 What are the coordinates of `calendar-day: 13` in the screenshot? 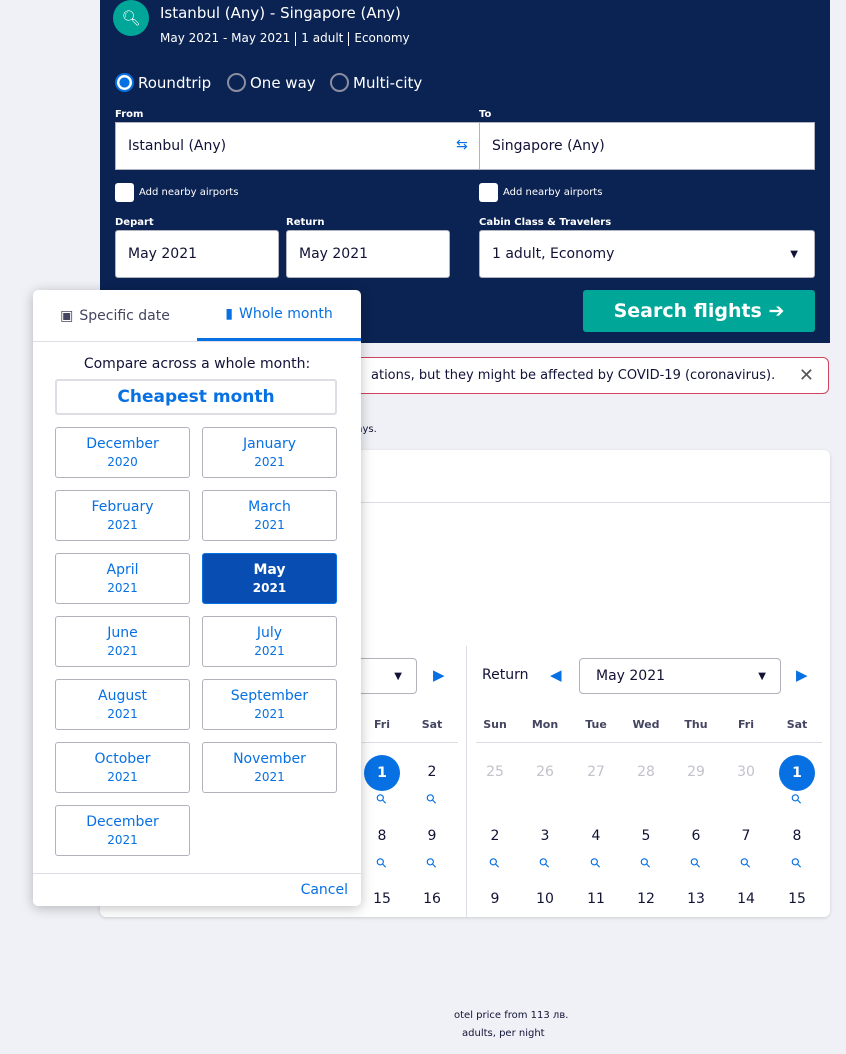 It's located at (696, 899).